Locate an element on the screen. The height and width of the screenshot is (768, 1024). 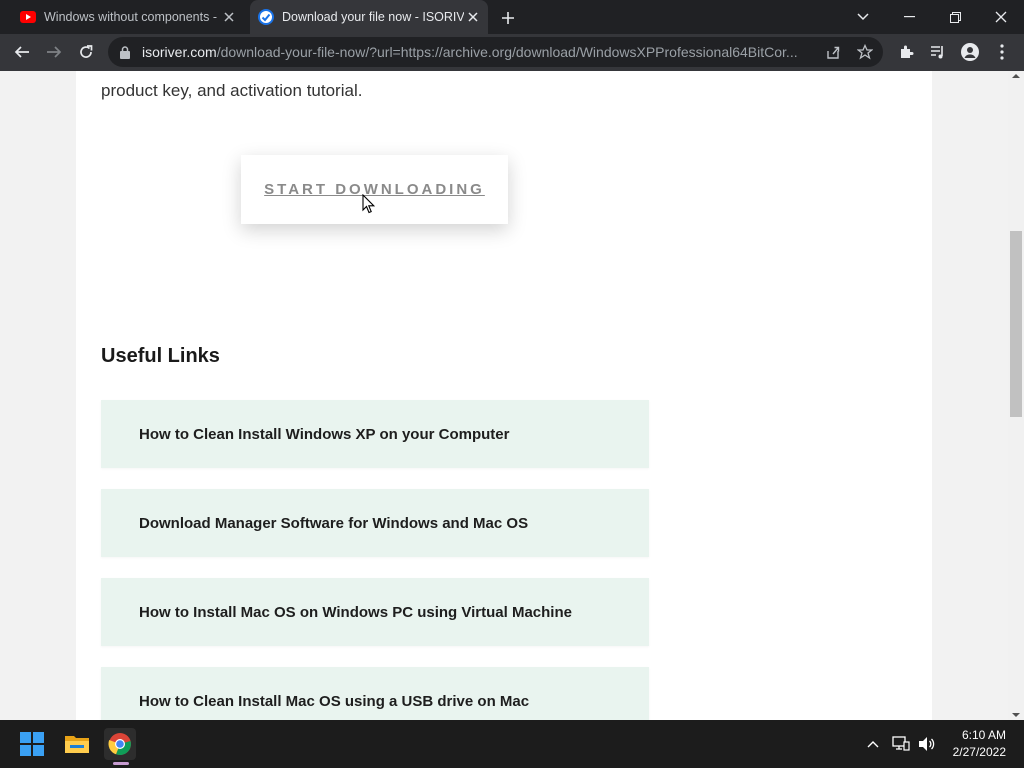
folder-icon is located at coordinates (77, 744).